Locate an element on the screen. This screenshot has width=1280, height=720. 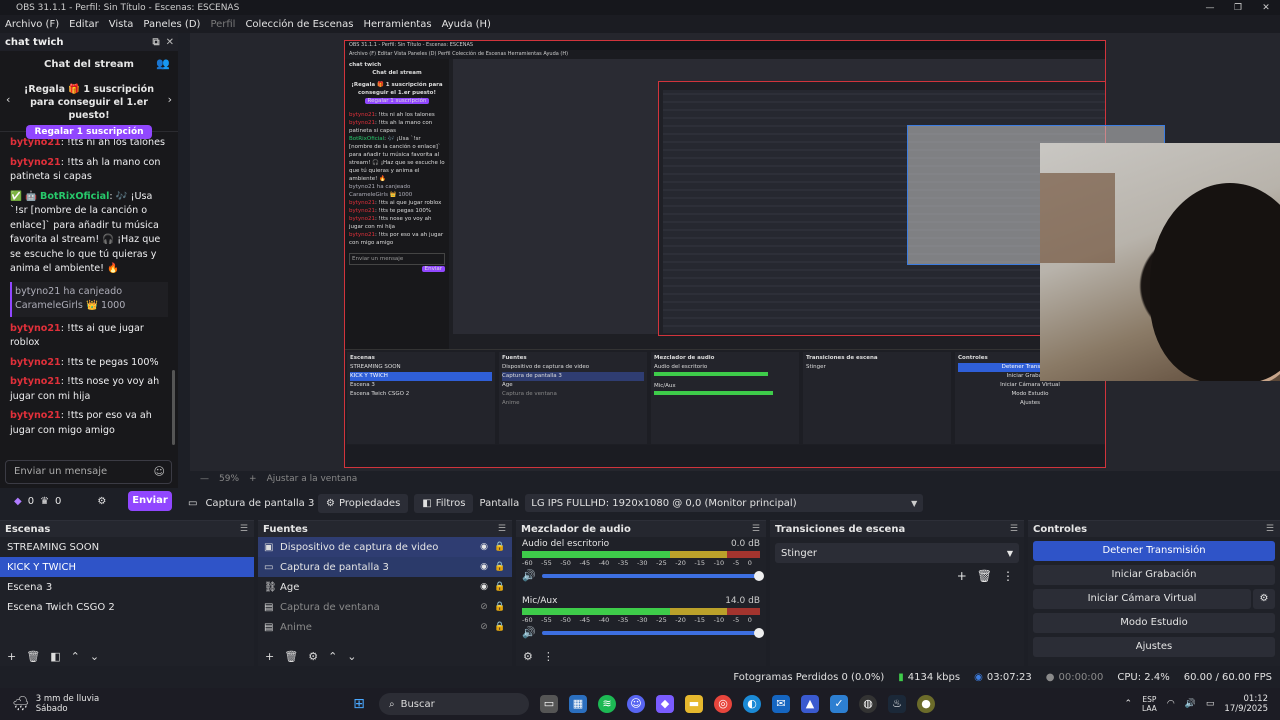
transition-select: Stinger ▼ is located at coordinates (897, 553).